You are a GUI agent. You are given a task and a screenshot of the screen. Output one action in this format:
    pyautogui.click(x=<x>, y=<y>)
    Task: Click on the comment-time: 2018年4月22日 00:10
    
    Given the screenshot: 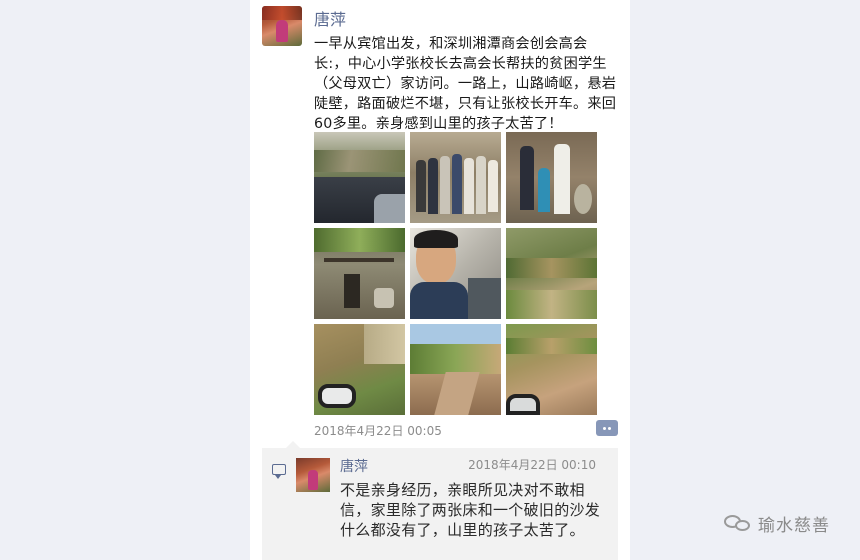 What is the action you would take?
    pyautogui.click(x=532, y=465)
    